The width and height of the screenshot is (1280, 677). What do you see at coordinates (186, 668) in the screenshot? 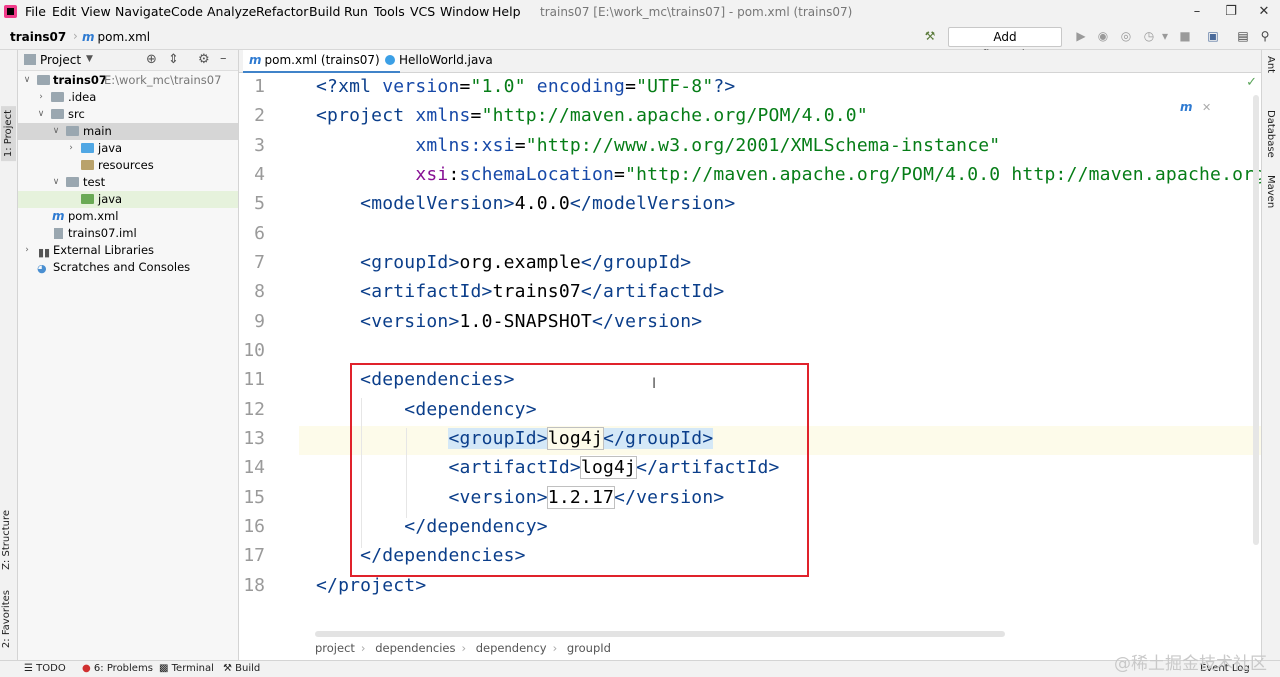
I see `terminal-tool-button: ▩ Terminal` at bounding box center [186, 668].